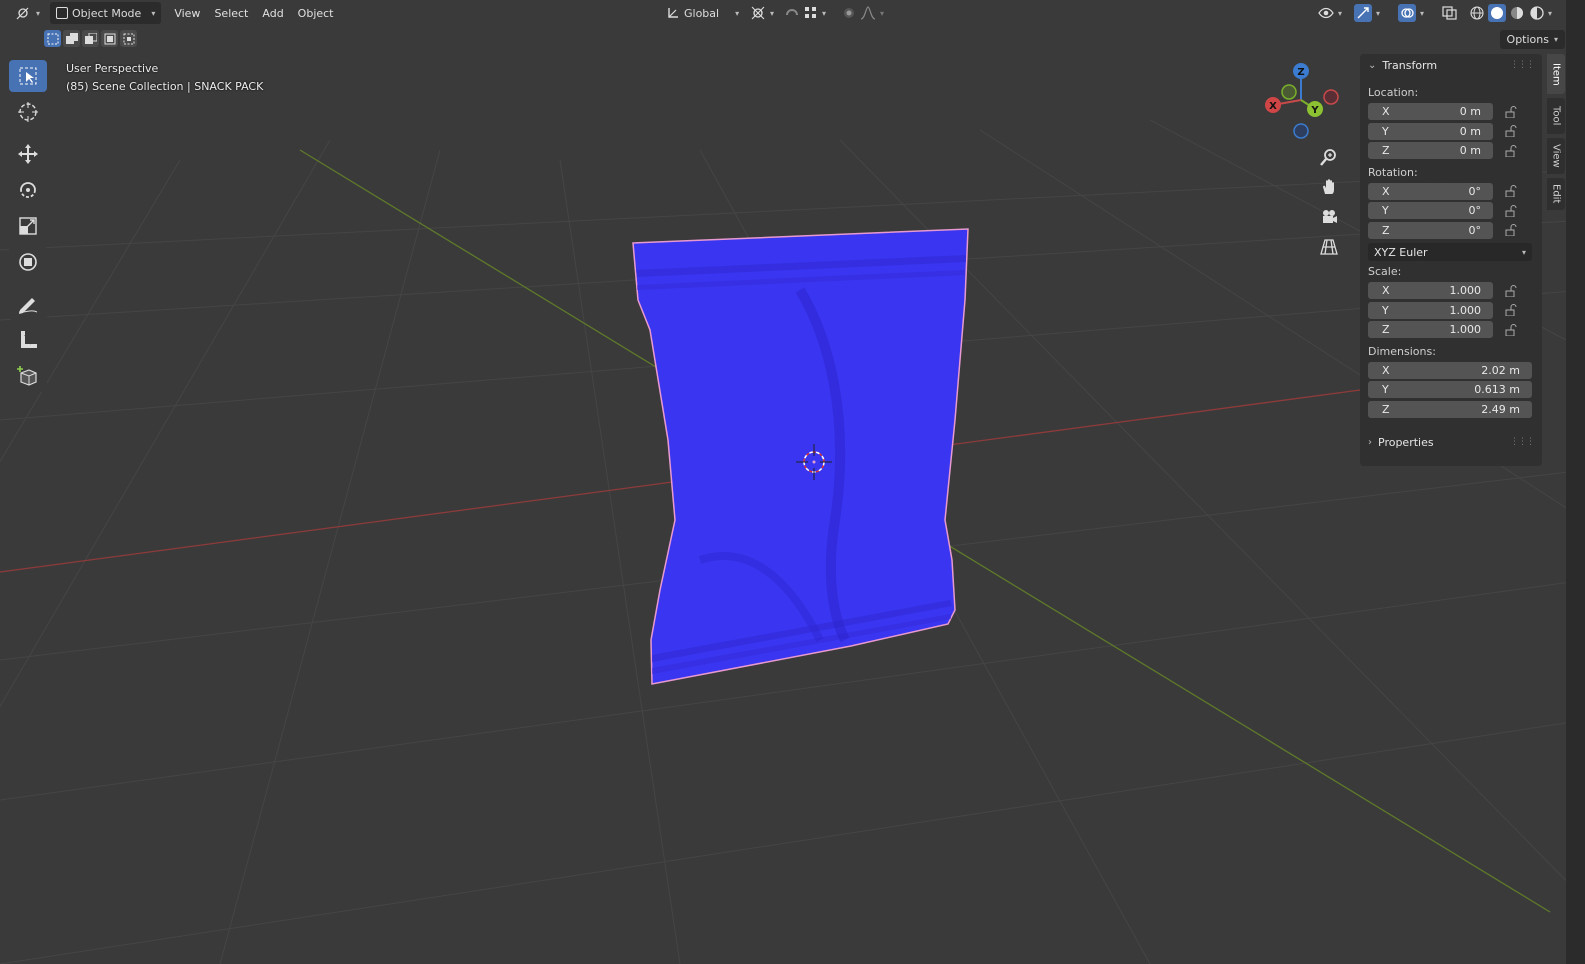 This screenshot has height=964, width=1585. Describe the element at coordinates (1556, 74) in the screenshot. I see `tab-item: Item` at that location.